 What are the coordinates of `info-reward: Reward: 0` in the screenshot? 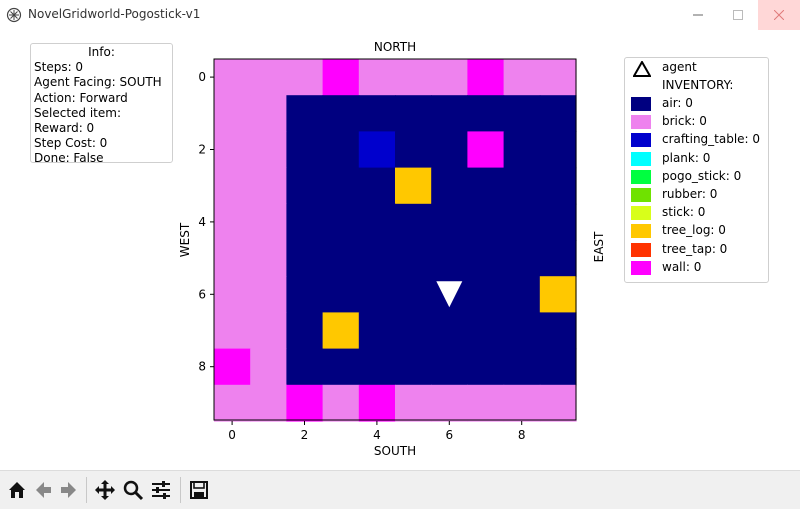 It's located at (64, 128).